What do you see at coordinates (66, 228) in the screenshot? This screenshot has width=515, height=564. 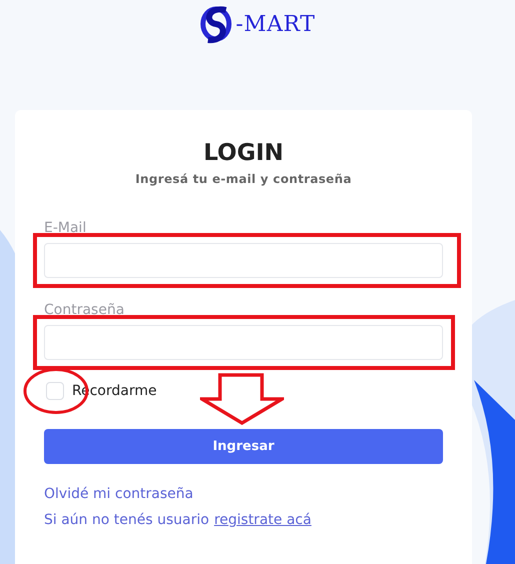 I see `field-label: E-Mail` at bounding box center [66, 228].